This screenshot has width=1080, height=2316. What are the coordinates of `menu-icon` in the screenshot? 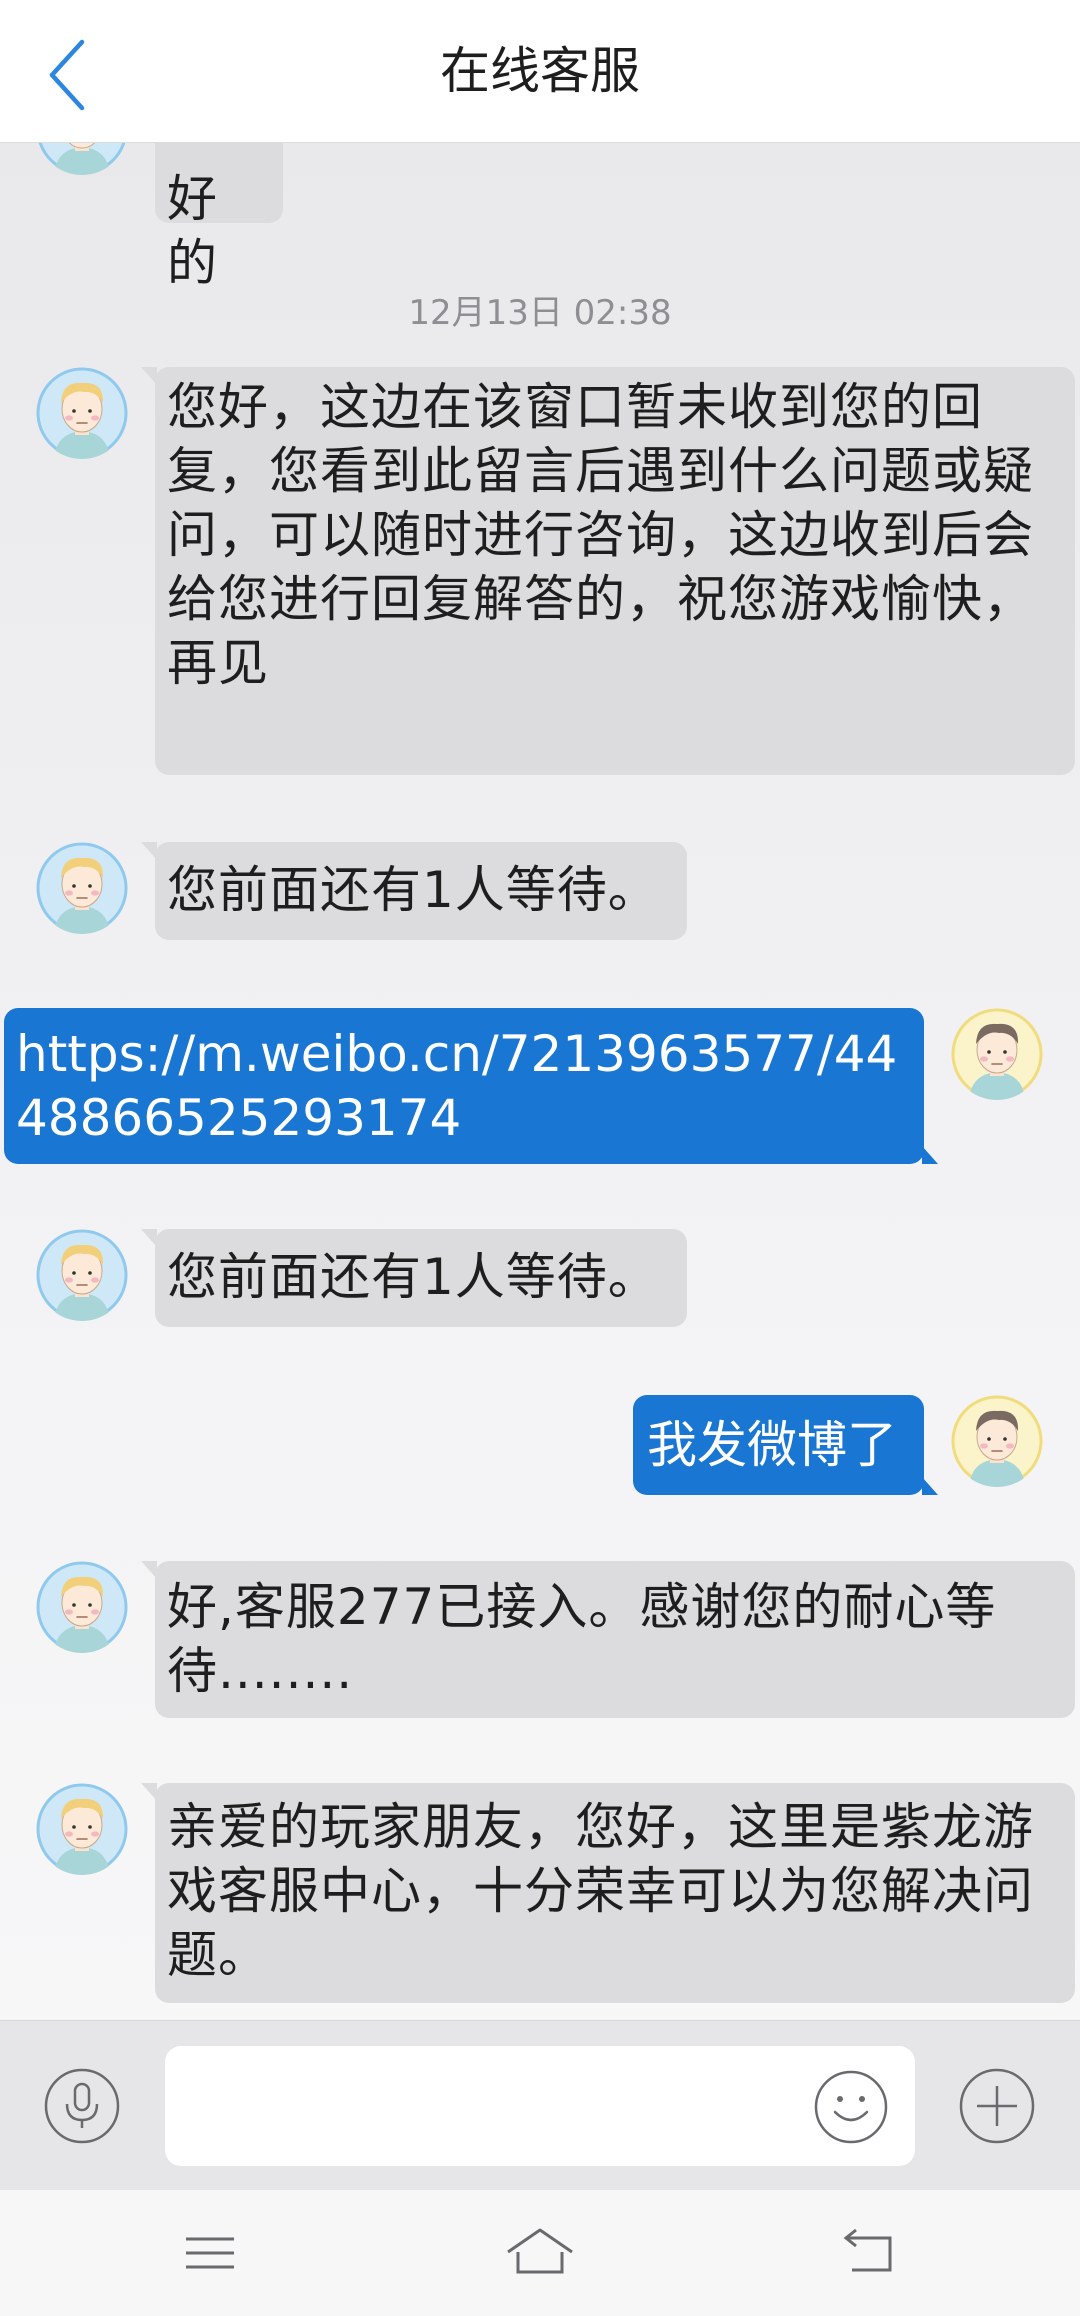 It's located at (210, 2253).